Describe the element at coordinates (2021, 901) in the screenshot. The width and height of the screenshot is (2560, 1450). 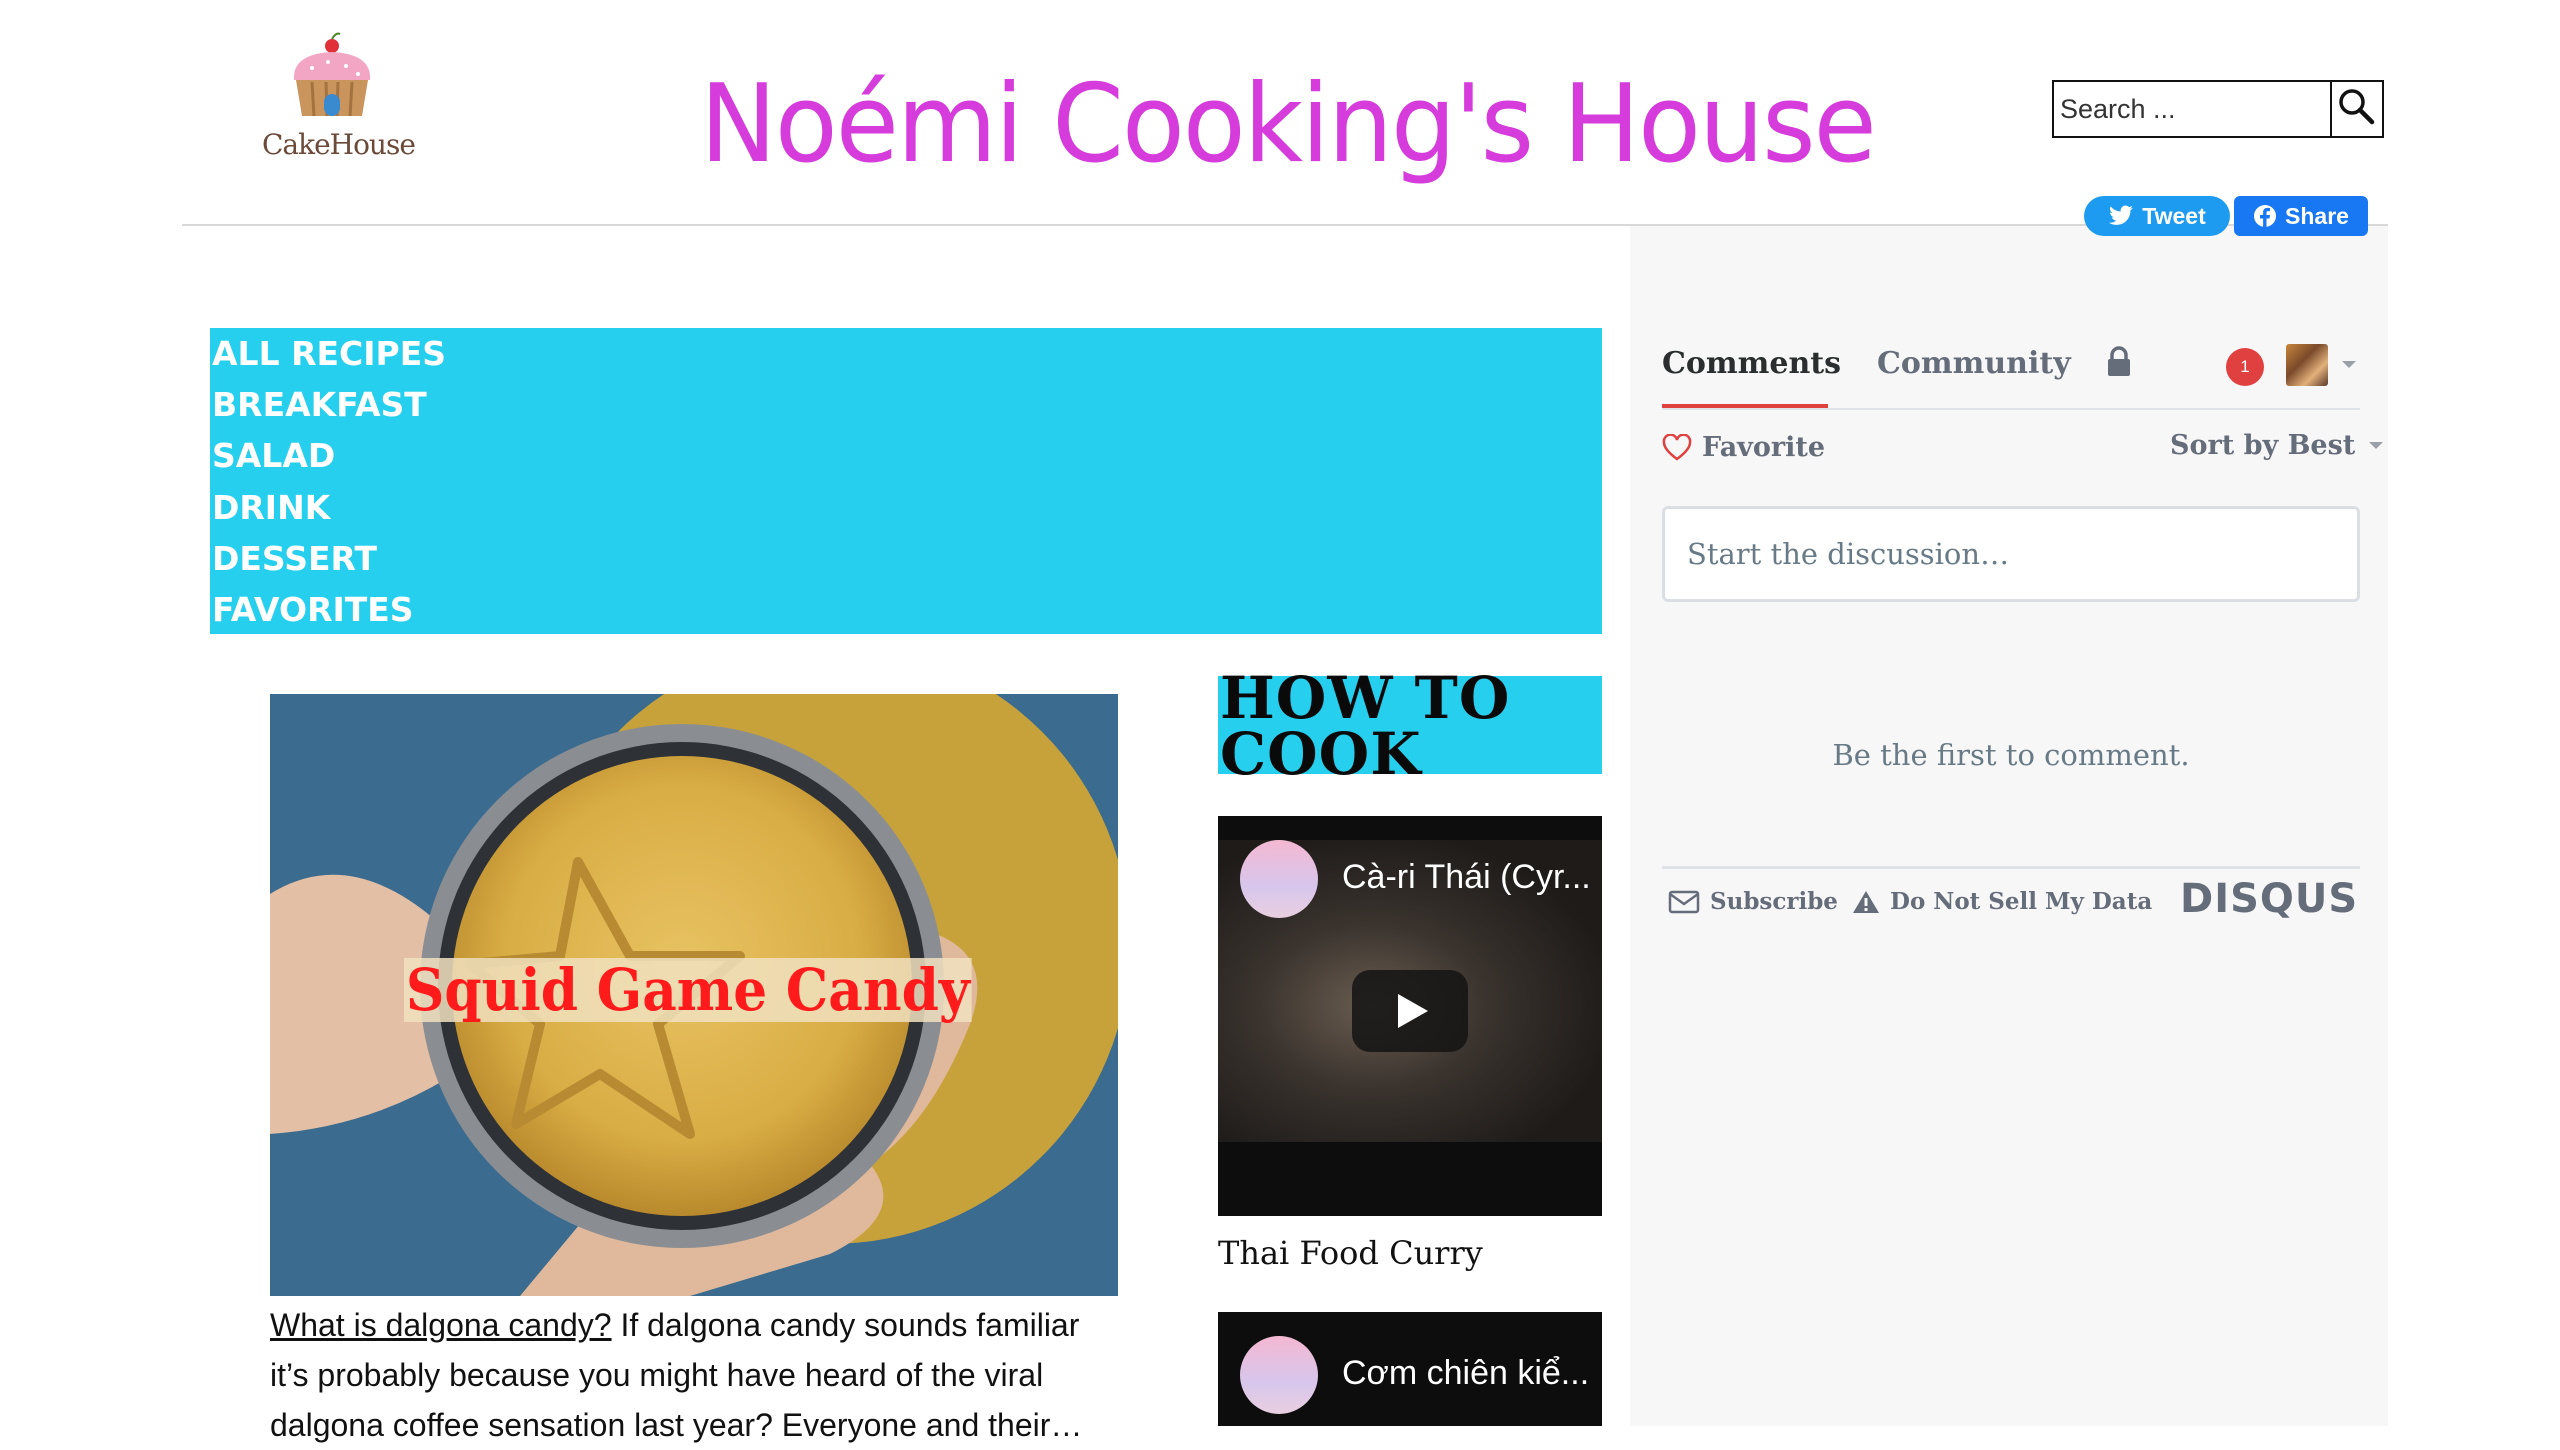
I see `do-not-sell-label: Do Not Sell My Data` at that location.